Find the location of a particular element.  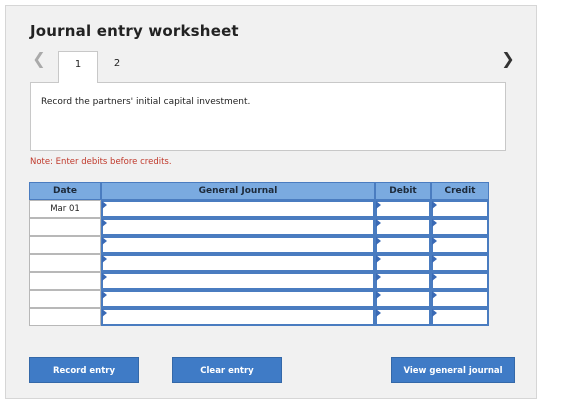

table-row: Mar 01 is located at coordinates (259, 209).